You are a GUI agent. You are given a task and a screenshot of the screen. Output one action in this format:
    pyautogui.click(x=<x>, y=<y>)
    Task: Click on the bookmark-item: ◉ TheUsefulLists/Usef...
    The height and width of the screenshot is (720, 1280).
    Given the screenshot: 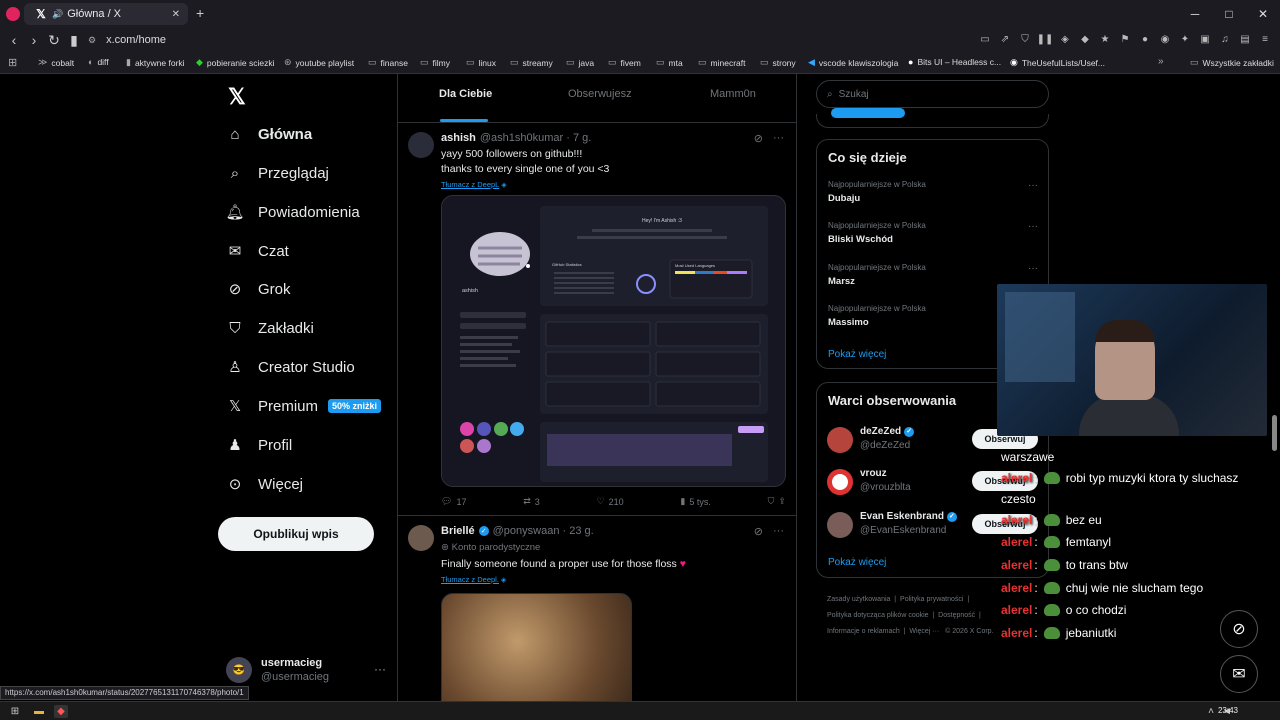 What is the action you would take?
    pyautogui.click(x=1057, y=62)
    